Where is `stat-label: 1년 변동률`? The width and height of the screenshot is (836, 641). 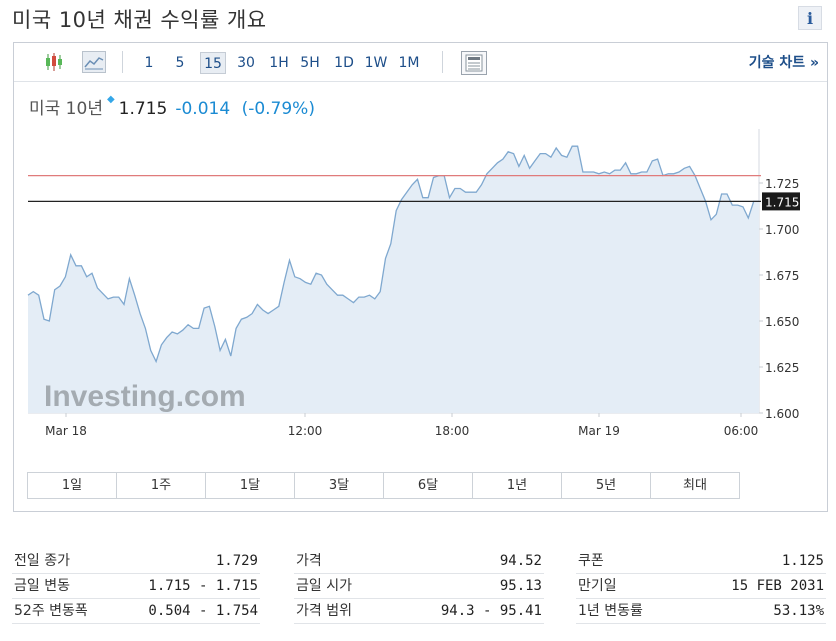 stat-label: 1년 변동률 is located at coordinates (610, 611).